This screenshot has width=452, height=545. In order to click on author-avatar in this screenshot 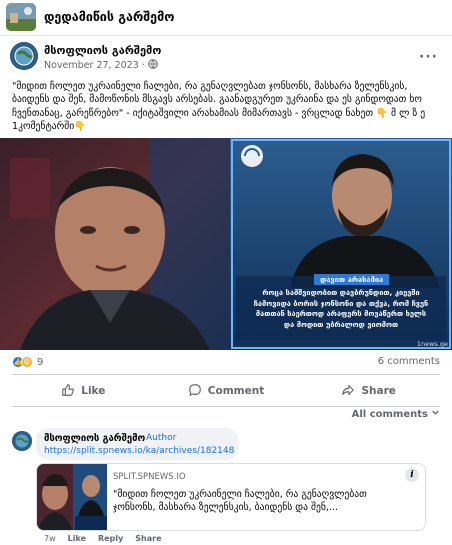, I will do `click(24, 56)`.